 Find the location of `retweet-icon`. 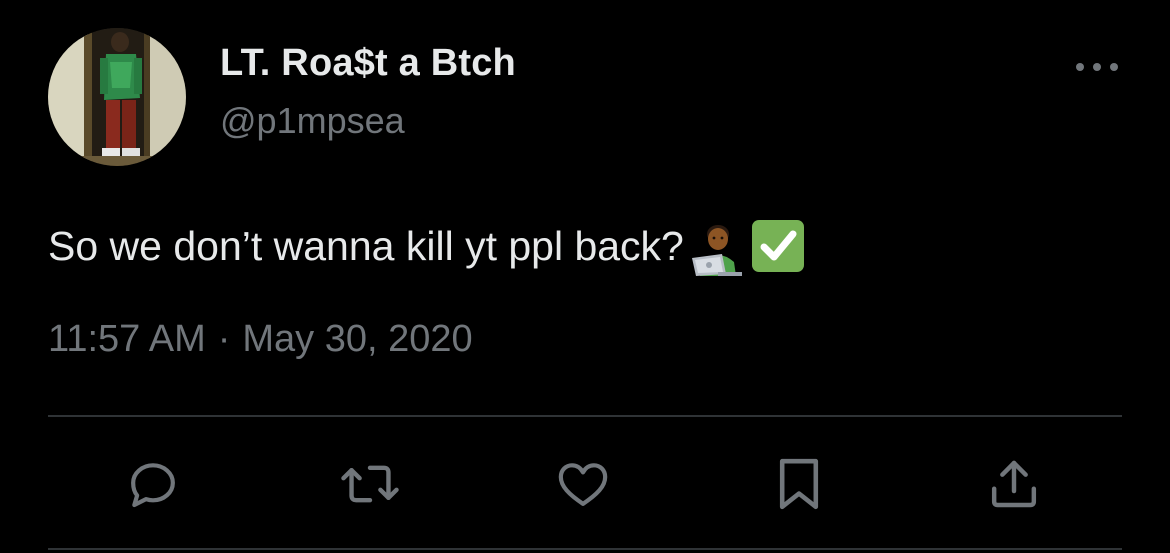

retweet-icon is located at coordinates (370, 484).